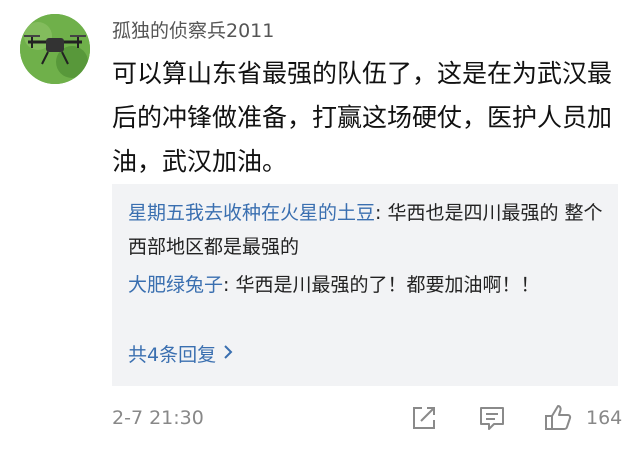 This screenshot has width=640, height=452. What do you see at coordinates (175, 285) in the screenshot?
I see `reply-author: 大肥绿兔子` at bounding box center [175, 285].